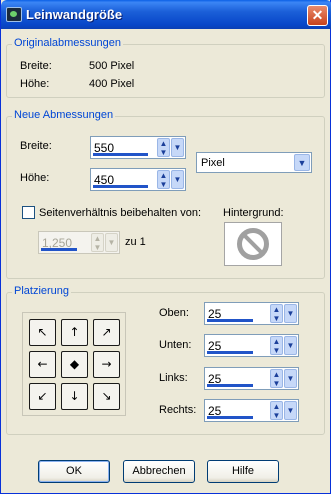  I want to click on aspect-ratio-suffix: zu 1, so click(135, 242).